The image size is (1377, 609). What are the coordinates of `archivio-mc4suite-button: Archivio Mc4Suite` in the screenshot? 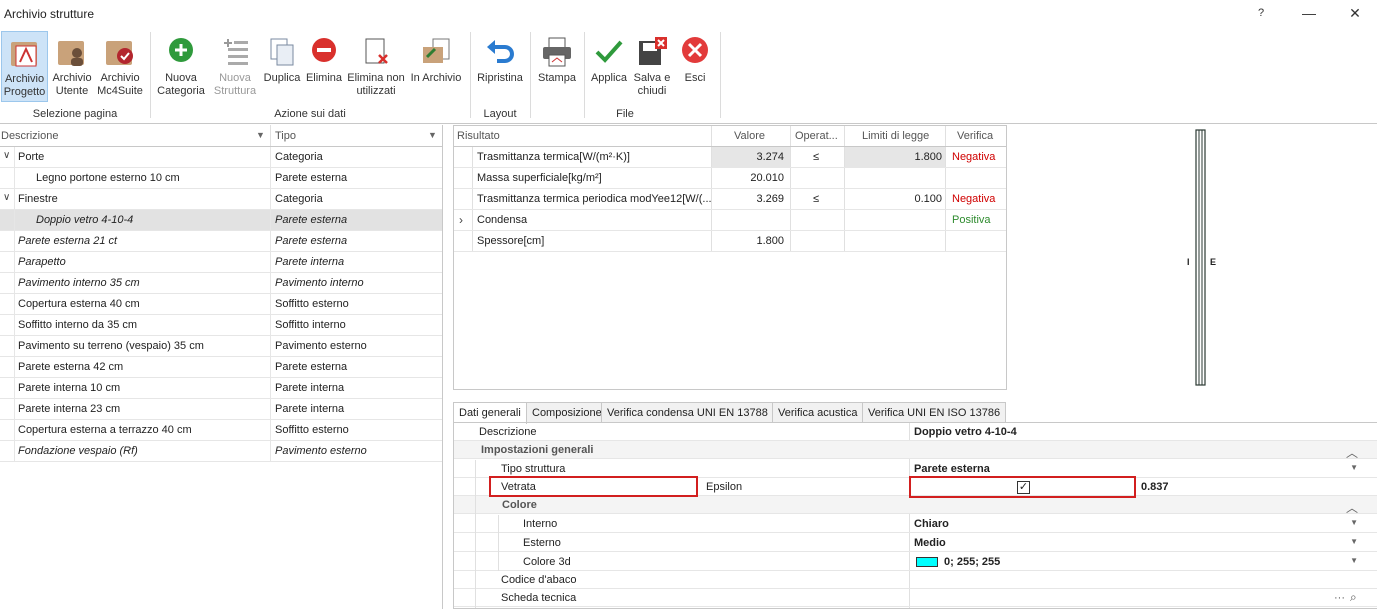 It's located at (120, 66).